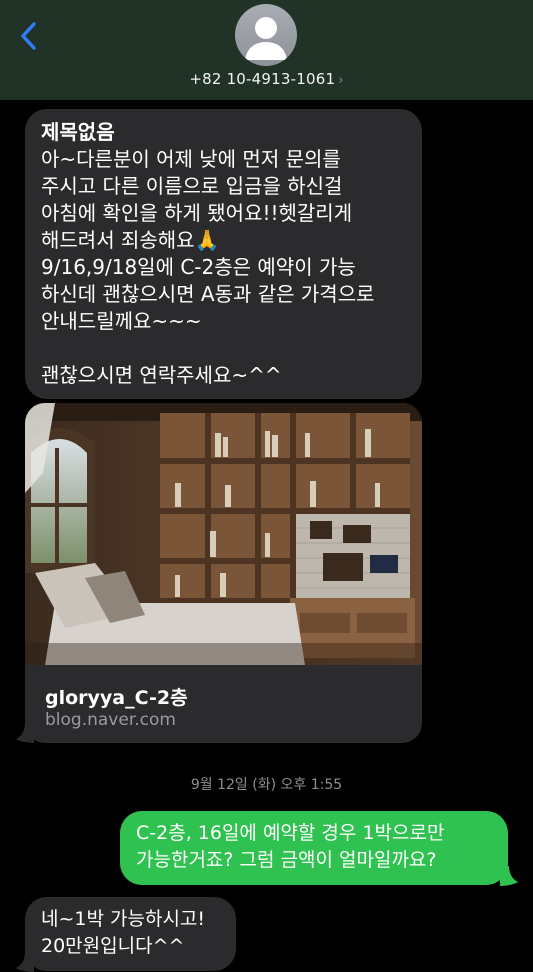 This screenshot has height=972, width=533. Describe the element at coordinates (192, 186) in the screenshot. I see `message-line: 주시고 다른 이름으로 입금을 하신걸` at that location.